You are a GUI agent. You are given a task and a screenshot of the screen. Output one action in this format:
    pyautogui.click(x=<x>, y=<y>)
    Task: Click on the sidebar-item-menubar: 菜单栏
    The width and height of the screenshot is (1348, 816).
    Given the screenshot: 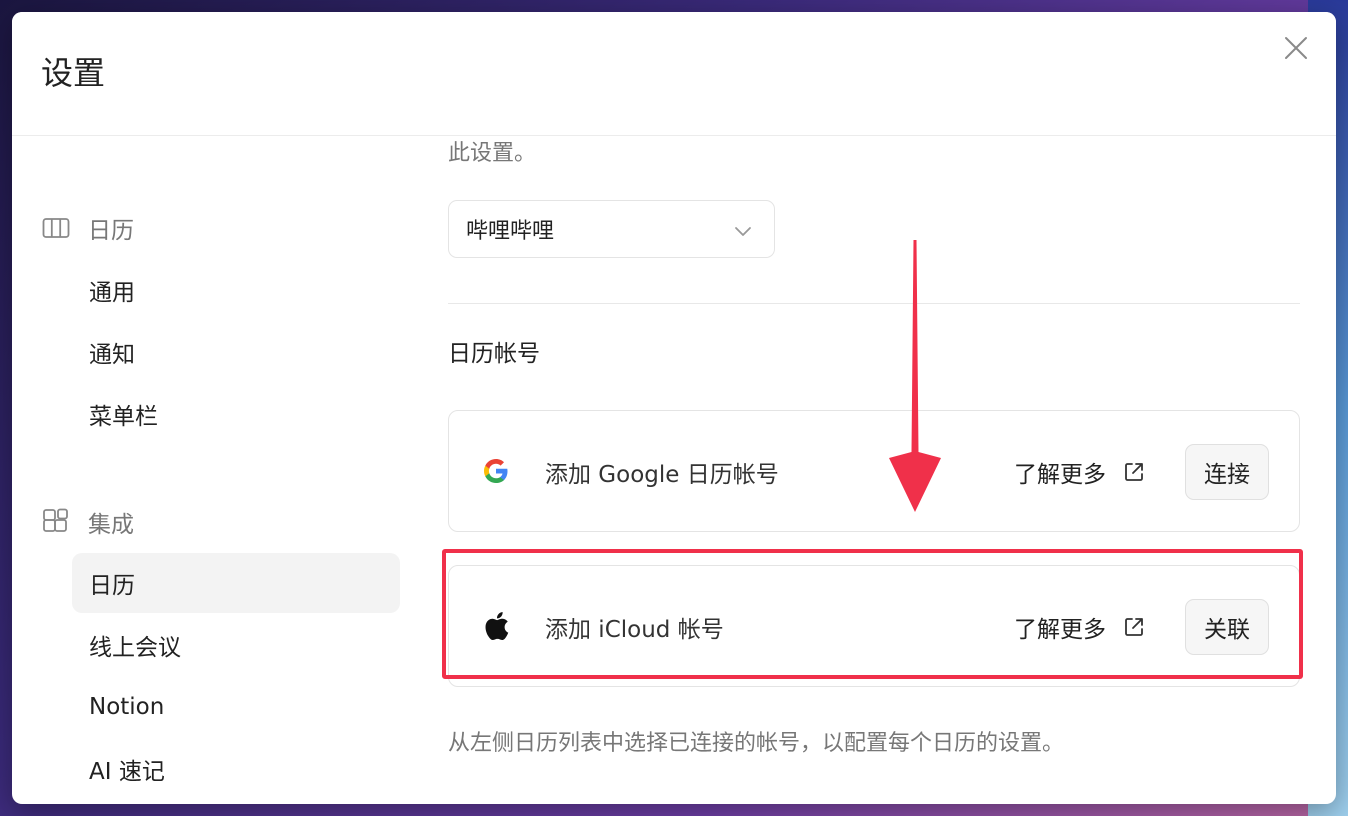 What is the action you would take?
    pyautogui.click(x=236, y=414)
    